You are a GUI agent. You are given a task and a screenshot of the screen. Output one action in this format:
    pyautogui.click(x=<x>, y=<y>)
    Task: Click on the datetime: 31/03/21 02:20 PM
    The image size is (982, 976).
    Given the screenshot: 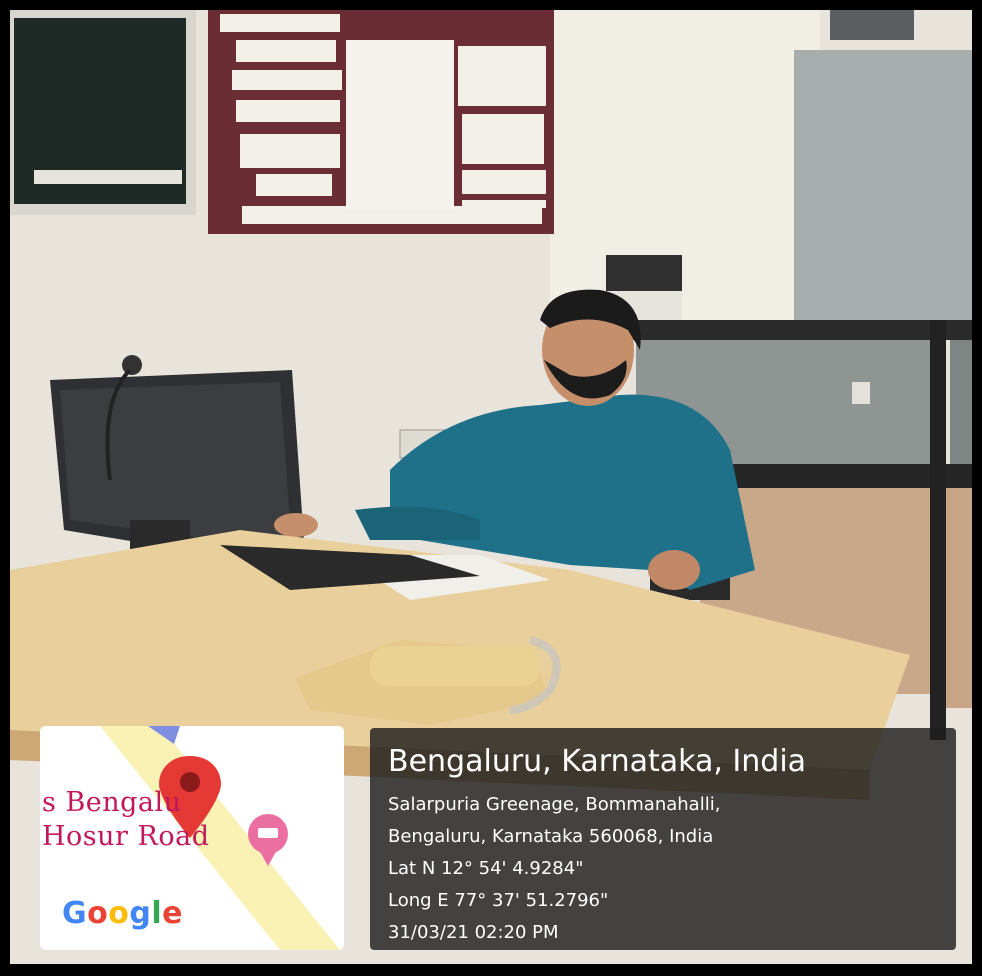 What is the action you would take?
    pyautogui.click(x=473, y=932)
    